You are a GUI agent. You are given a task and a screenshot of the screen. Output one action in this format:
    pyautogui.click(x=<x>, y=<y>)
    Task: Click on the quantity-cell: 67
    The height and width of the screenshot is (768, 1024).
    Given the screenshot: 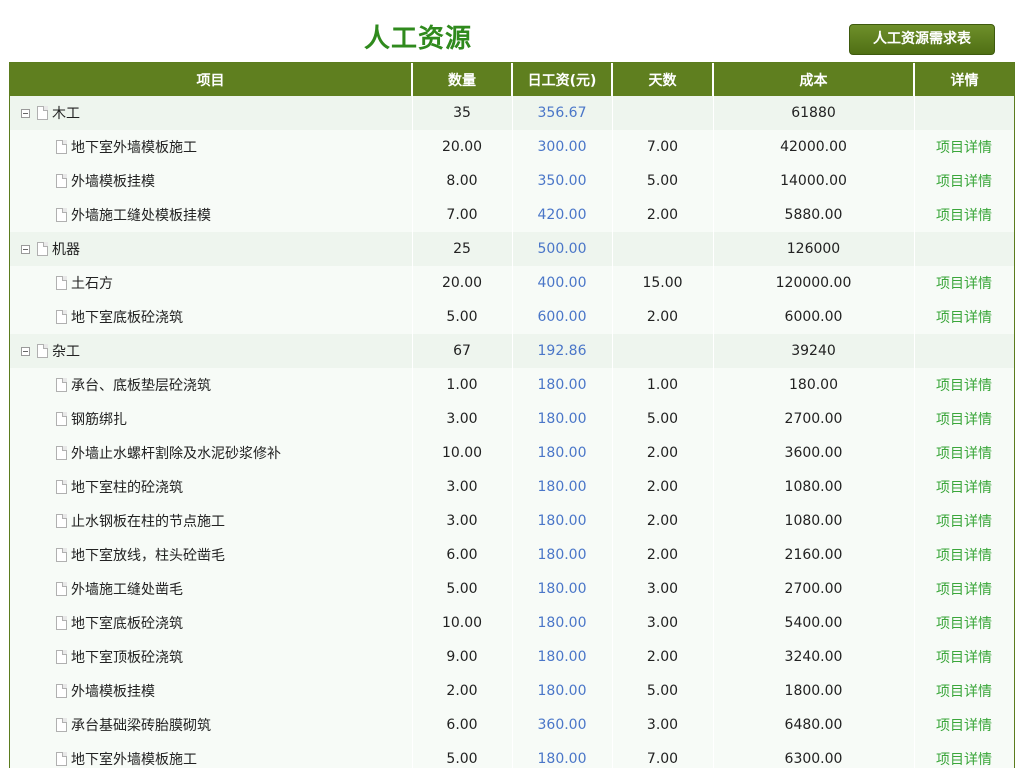 What is the action you would take?
    pyautogui.click(x=462, y=351)
    